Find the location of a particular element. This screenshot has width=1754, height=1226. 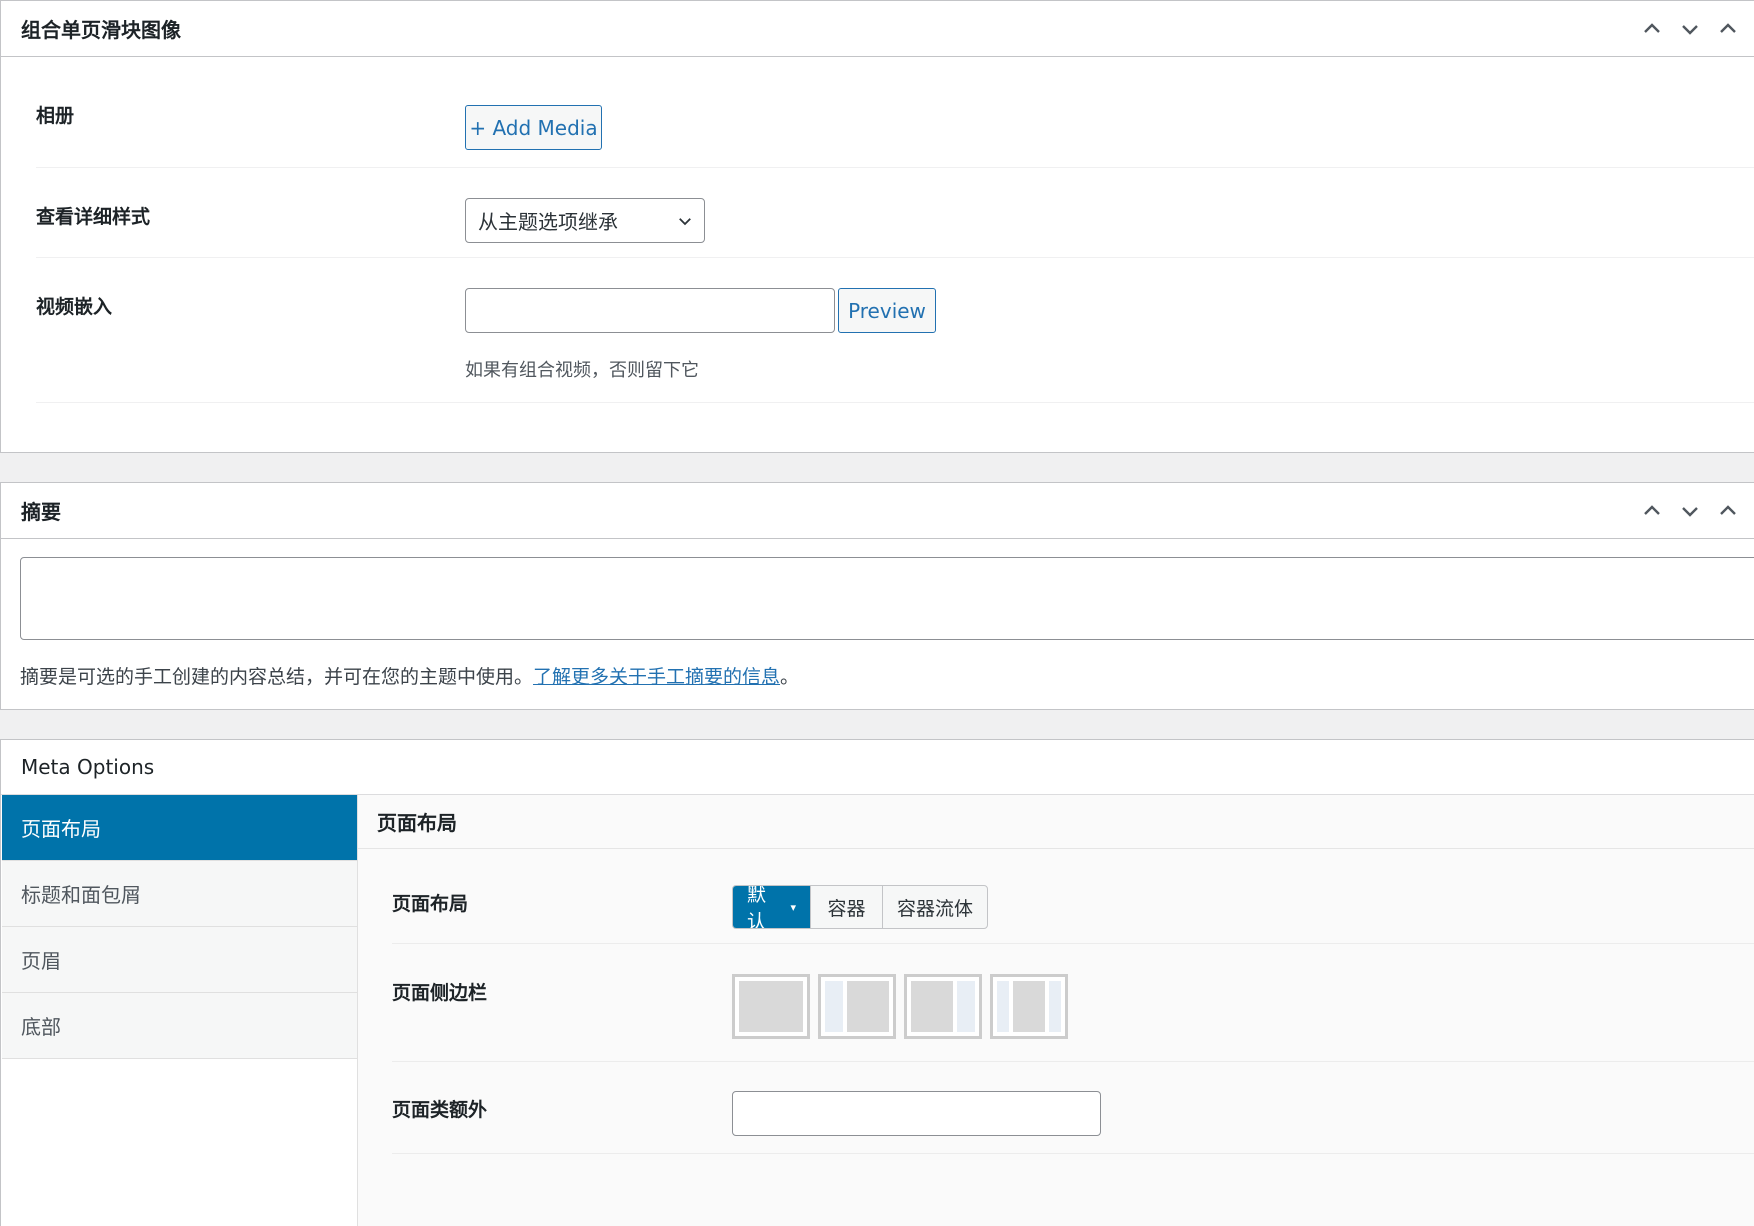

both-sidebars-icon is located at coordinates (1029, 1006).